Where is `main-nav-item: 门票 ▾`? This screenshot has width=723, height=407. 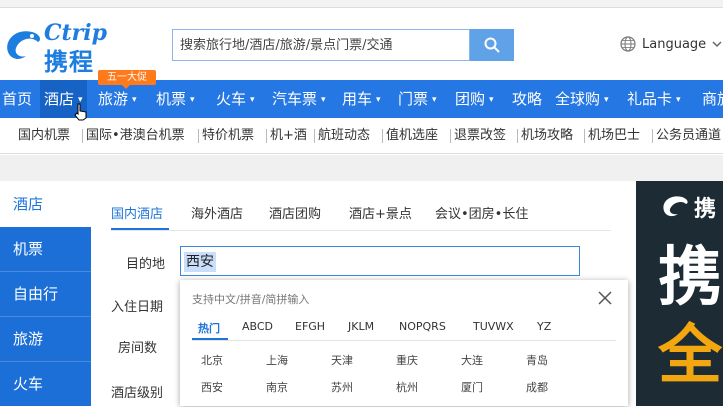 main-nav-item: 门票 ▾ is located at coordinates (417, 99).